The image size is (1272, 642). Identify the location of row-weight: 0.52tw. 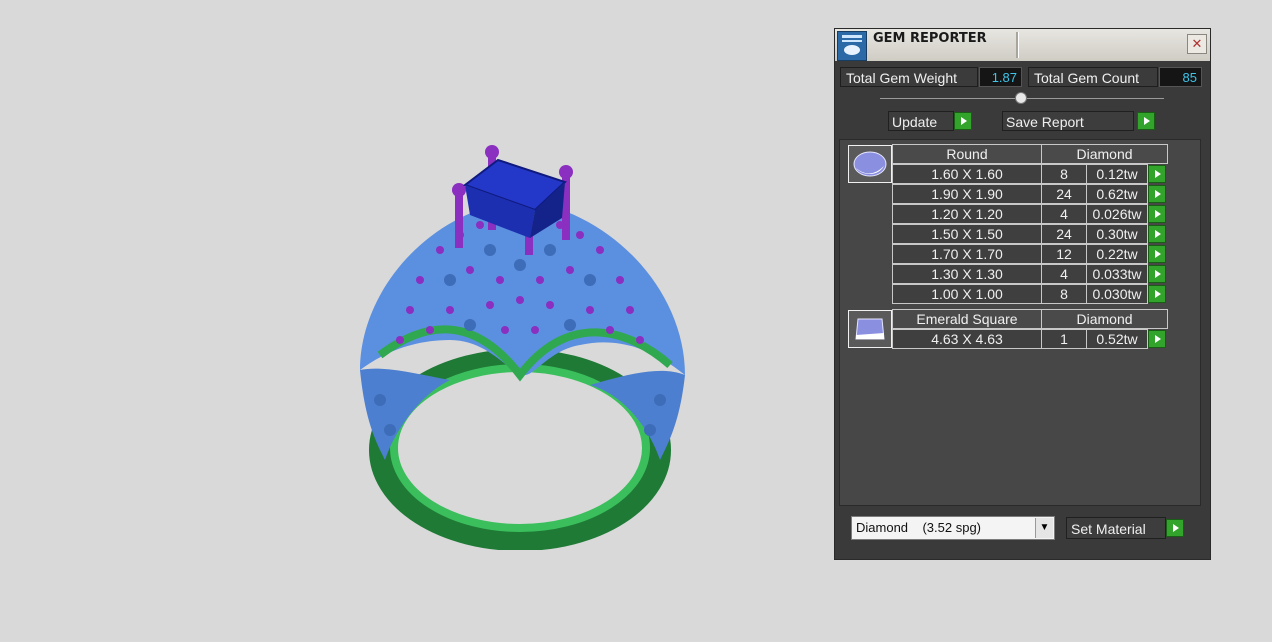
(1117, 339).